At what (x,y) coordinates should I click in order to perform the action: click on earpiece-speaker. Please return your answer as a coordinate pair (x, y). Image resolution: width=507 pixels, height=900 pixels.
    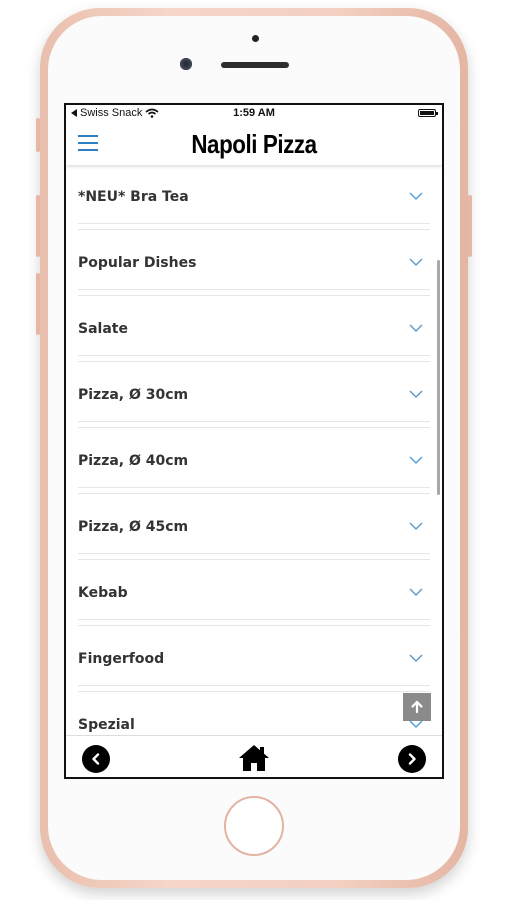
    Looking at the image, I should click on (255, 65).